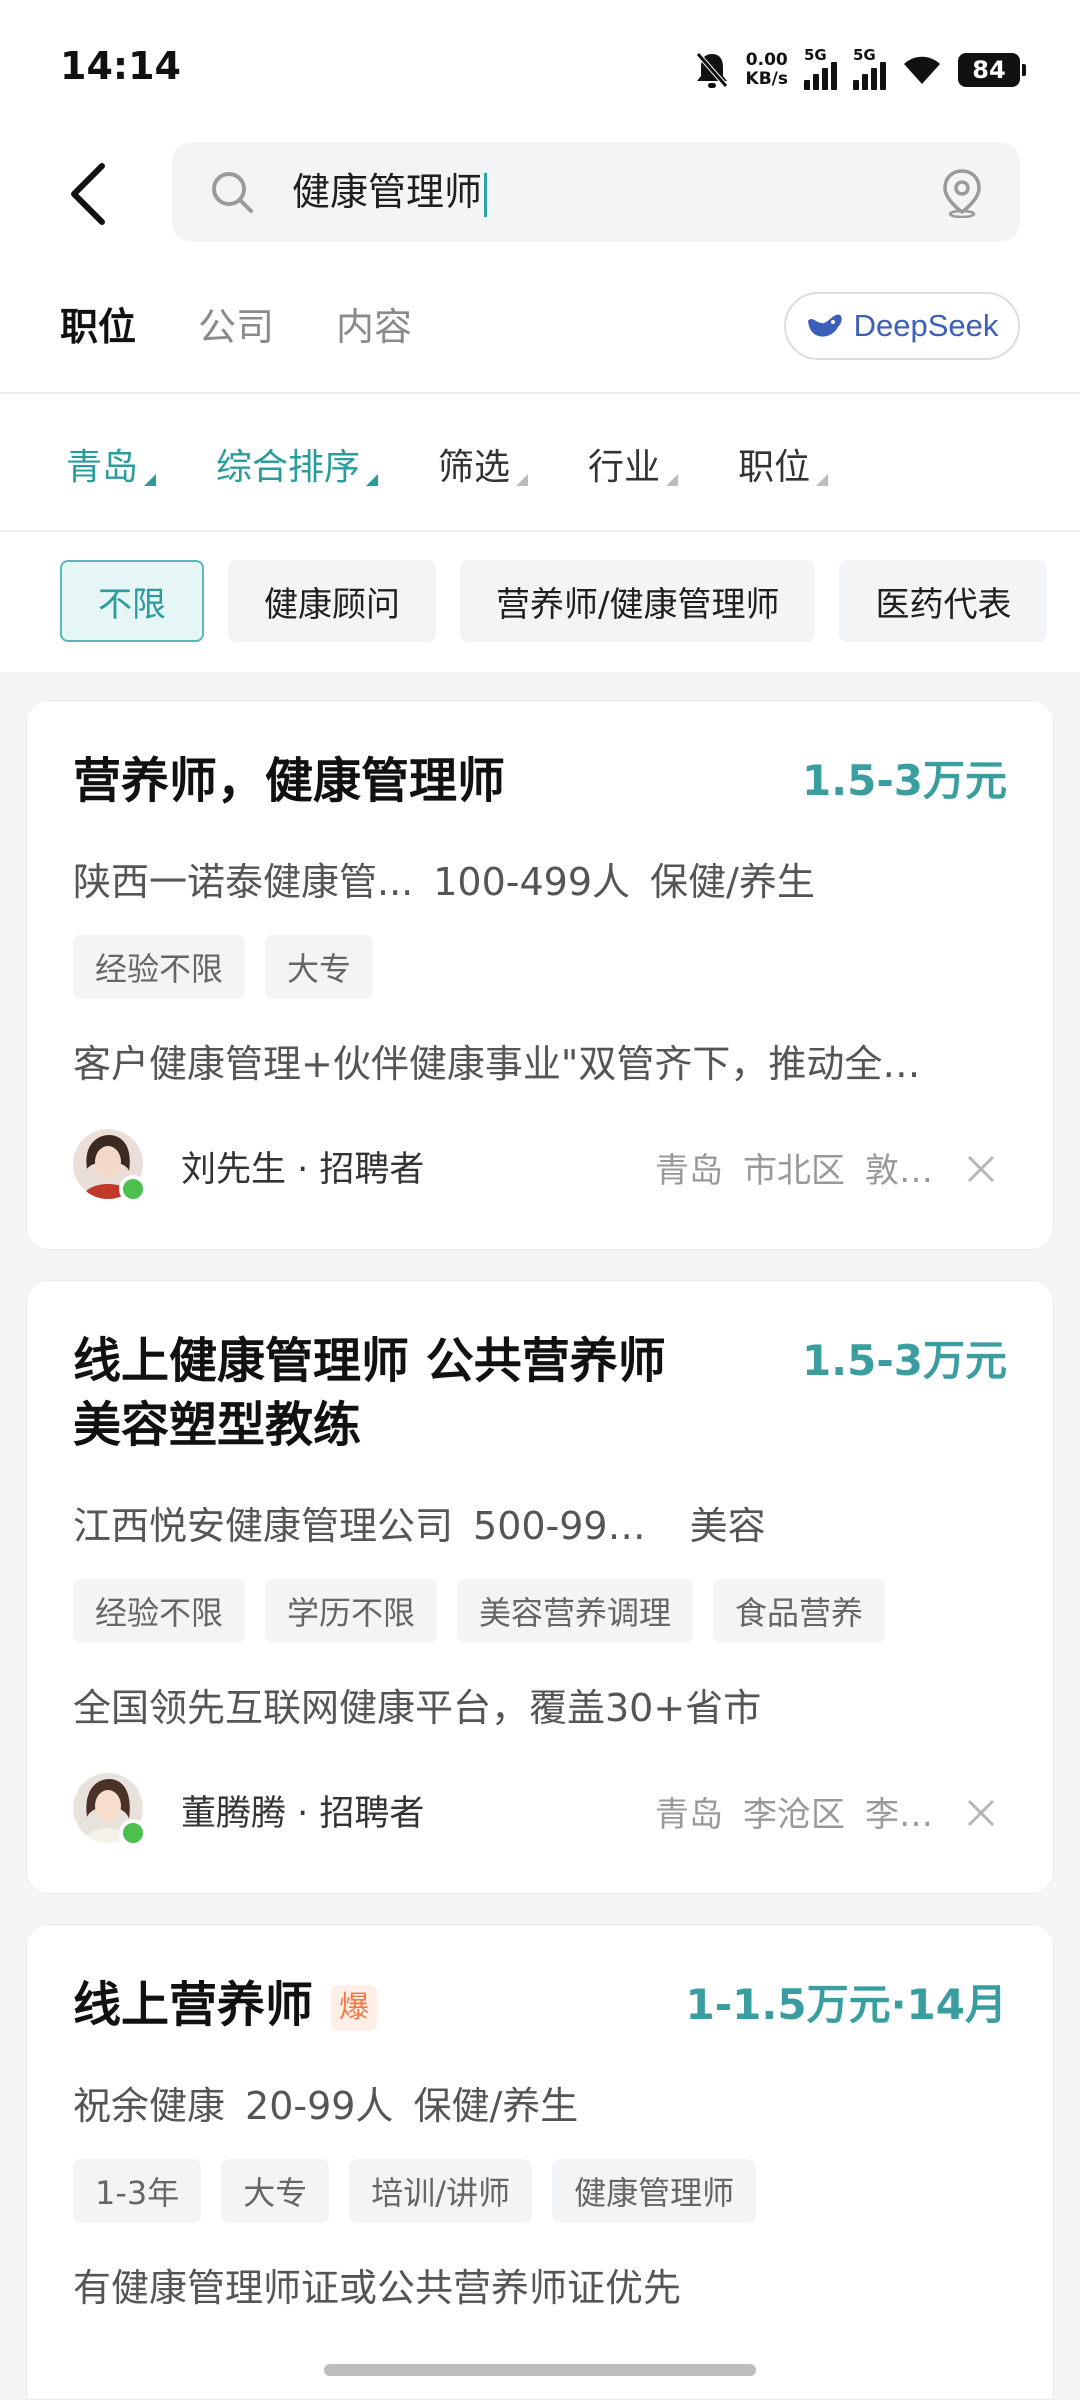 Image resolution: width=1080 pixels, height=2400 pixels. I want to click on battery-icon: 84, so click(992, 70).